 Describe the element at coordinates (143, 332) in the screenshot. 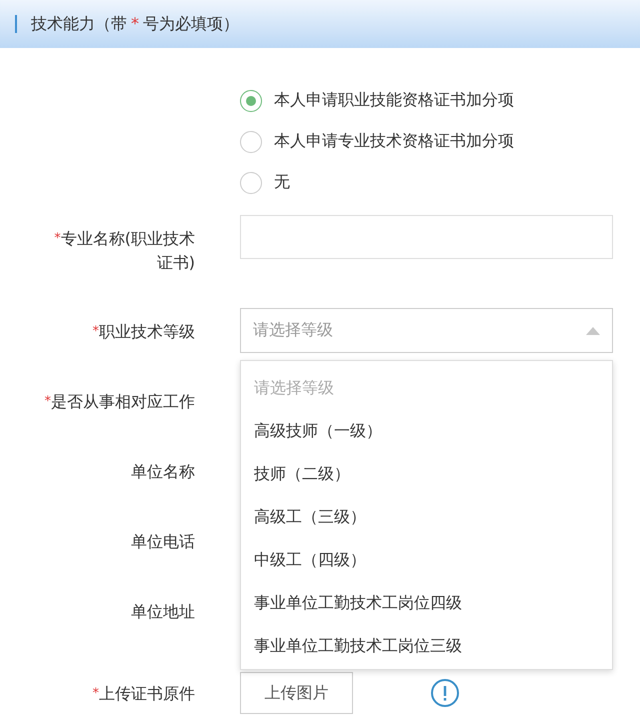

I see `field-label: *职业技术等级` at that location.